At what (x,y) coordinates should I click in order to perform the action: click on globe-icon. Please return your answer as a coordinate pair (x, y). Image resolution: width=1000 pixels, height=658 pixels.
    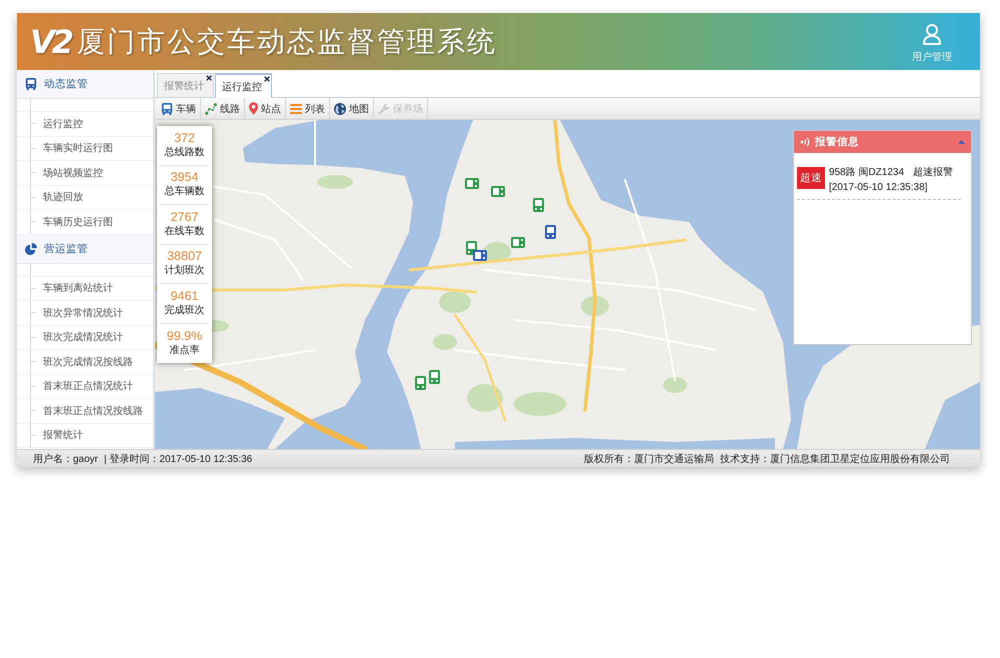
    Looking at the image, I should click on (340, 108).